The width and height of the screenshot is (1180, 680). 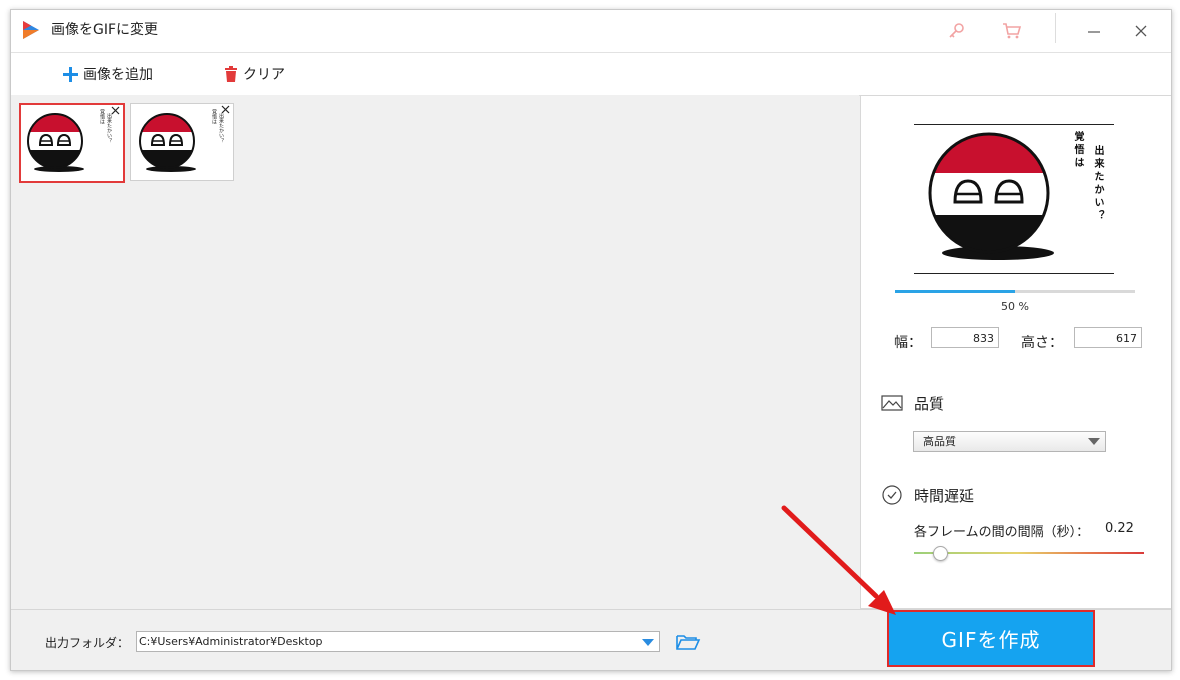 I want to click on thumbnail-1: 覚悟は 出来たかい？, so click(x=72, y=143).